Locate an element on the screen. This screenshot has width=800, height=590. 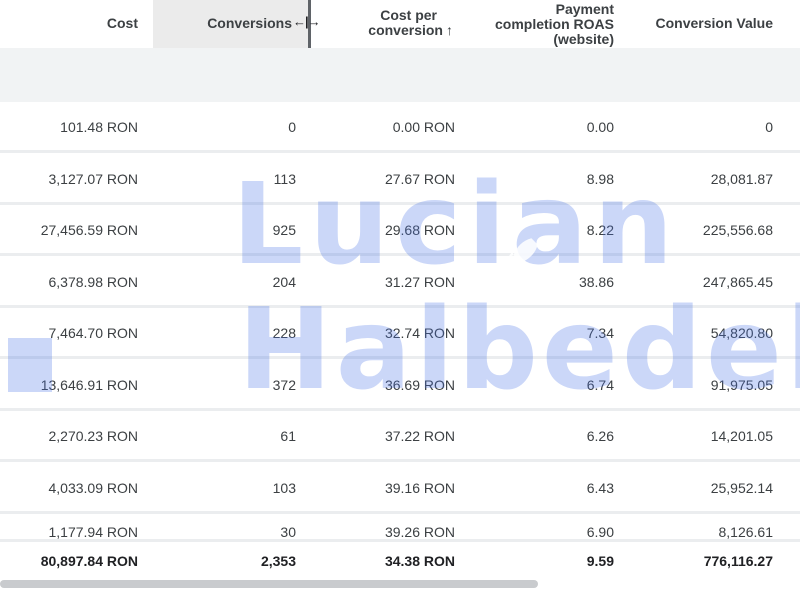
cell-cost-per-conversion: 39.26 RON is located at coordinates (419, 532).